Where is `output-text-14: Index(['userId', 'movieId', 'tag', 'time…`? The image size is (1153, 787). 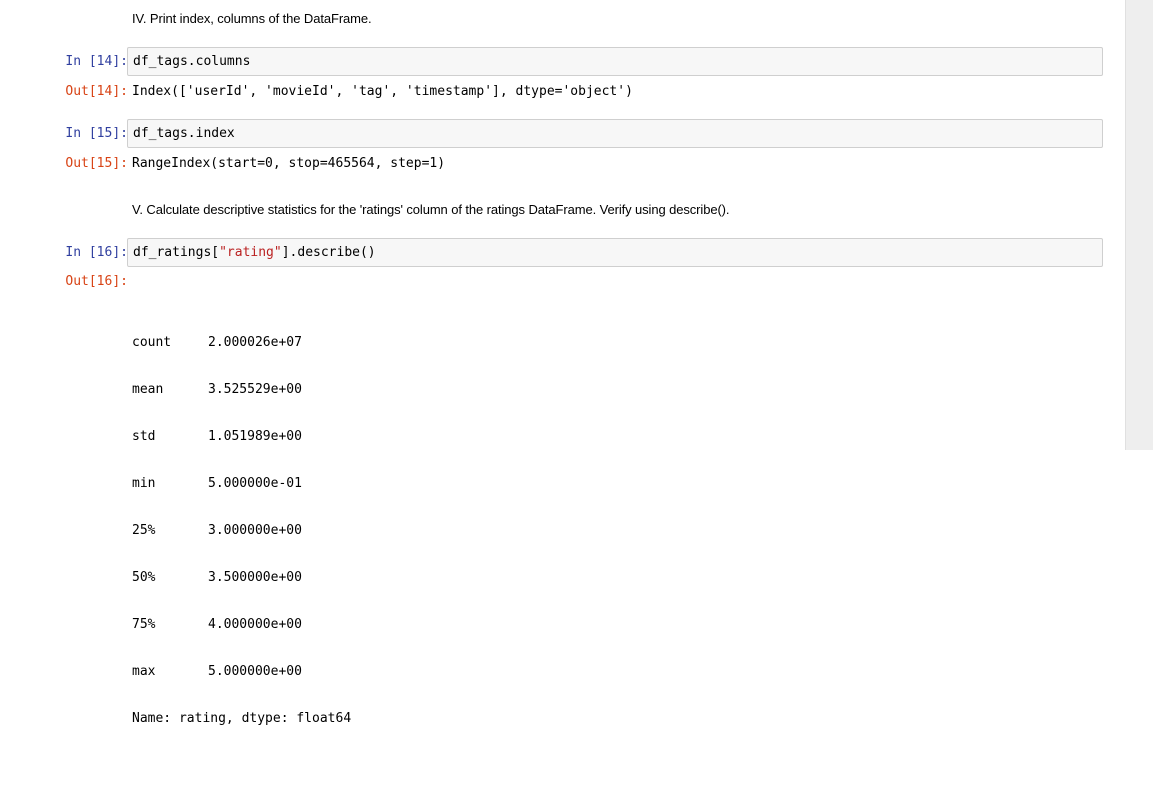 output-text-14: Index(['userId', 'movieId', 'tag', 'time… is located at coordinates (382, 91).